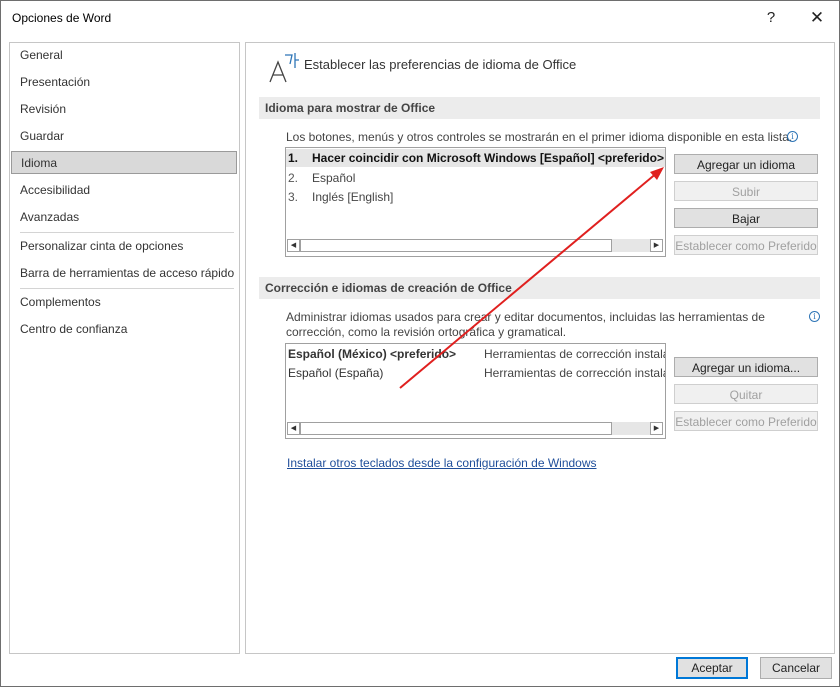 The height and width of the screenshot is (687, 840). I want to click on move-up-button: Subir, so click(746, 191).